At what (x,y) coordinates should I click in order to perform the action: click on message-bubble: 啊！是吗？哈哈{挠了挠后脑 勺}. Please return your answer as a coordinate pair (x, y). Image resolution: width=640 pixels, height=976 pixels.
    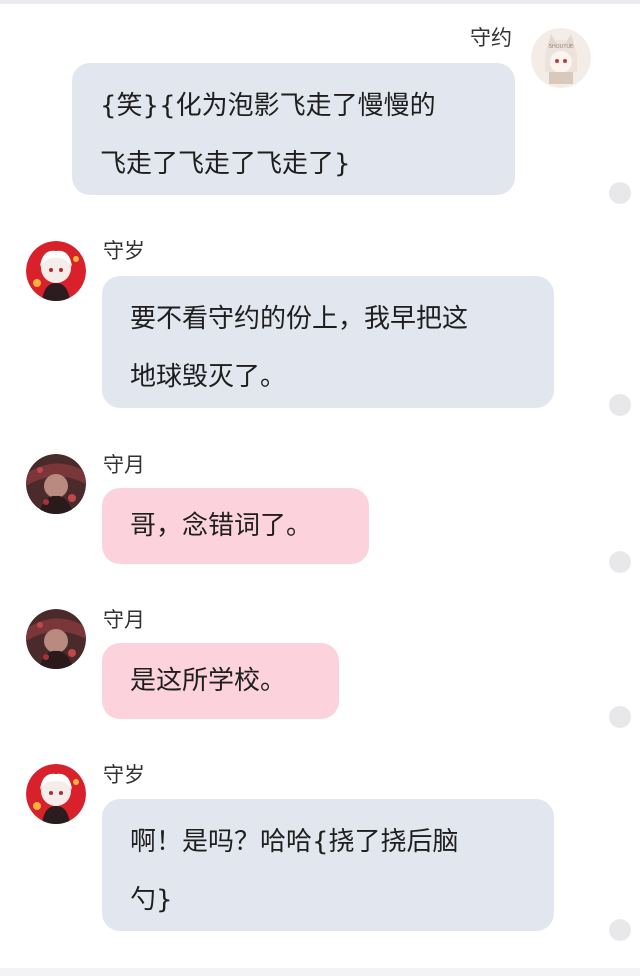
    Looking at the image, I should click on (328, 865).